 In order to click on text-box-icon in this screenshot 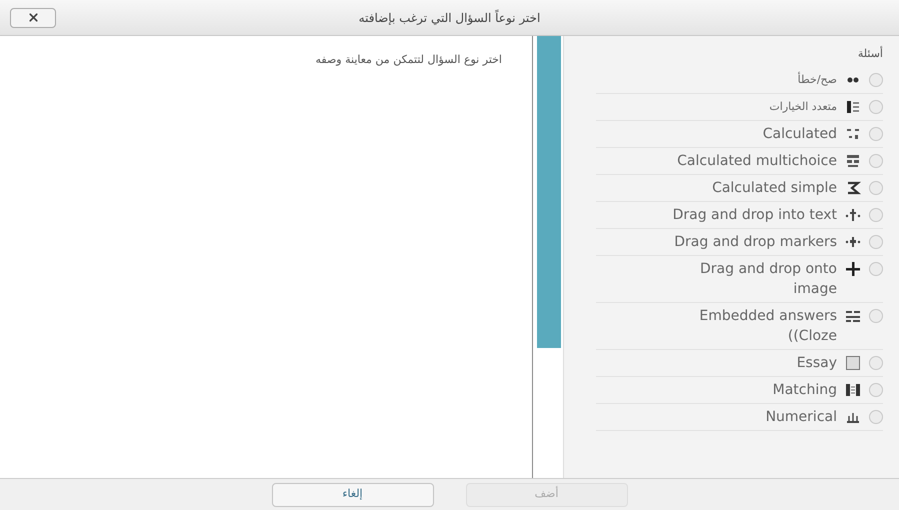, I will do `click(853, 362)`.